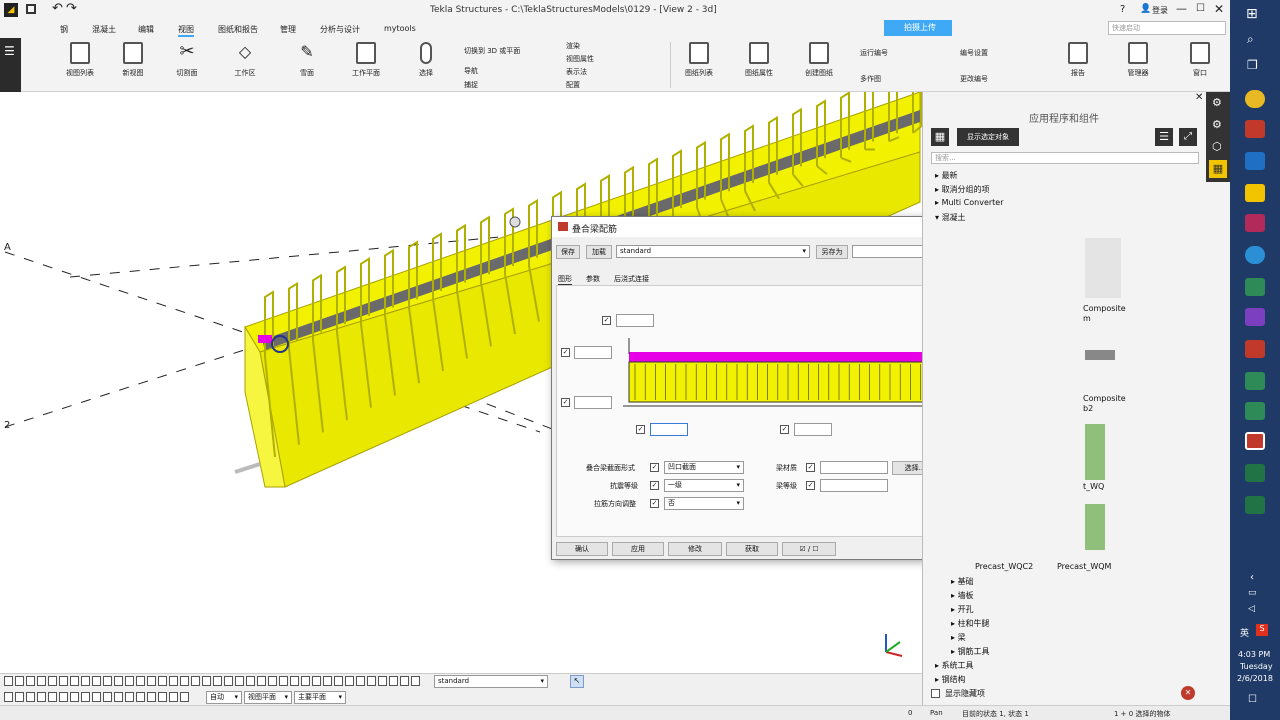  Describe the element at coordinates (1255, 441) in the screenshot. I see `tekla-icon` at that location.